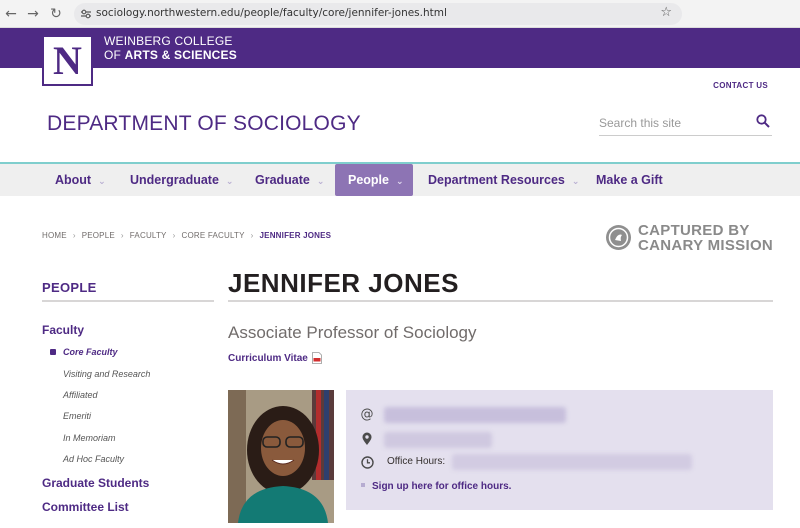 This screenshot has width=800, height=528. I want to click on northwestern-logo: N, so click(67, 60).